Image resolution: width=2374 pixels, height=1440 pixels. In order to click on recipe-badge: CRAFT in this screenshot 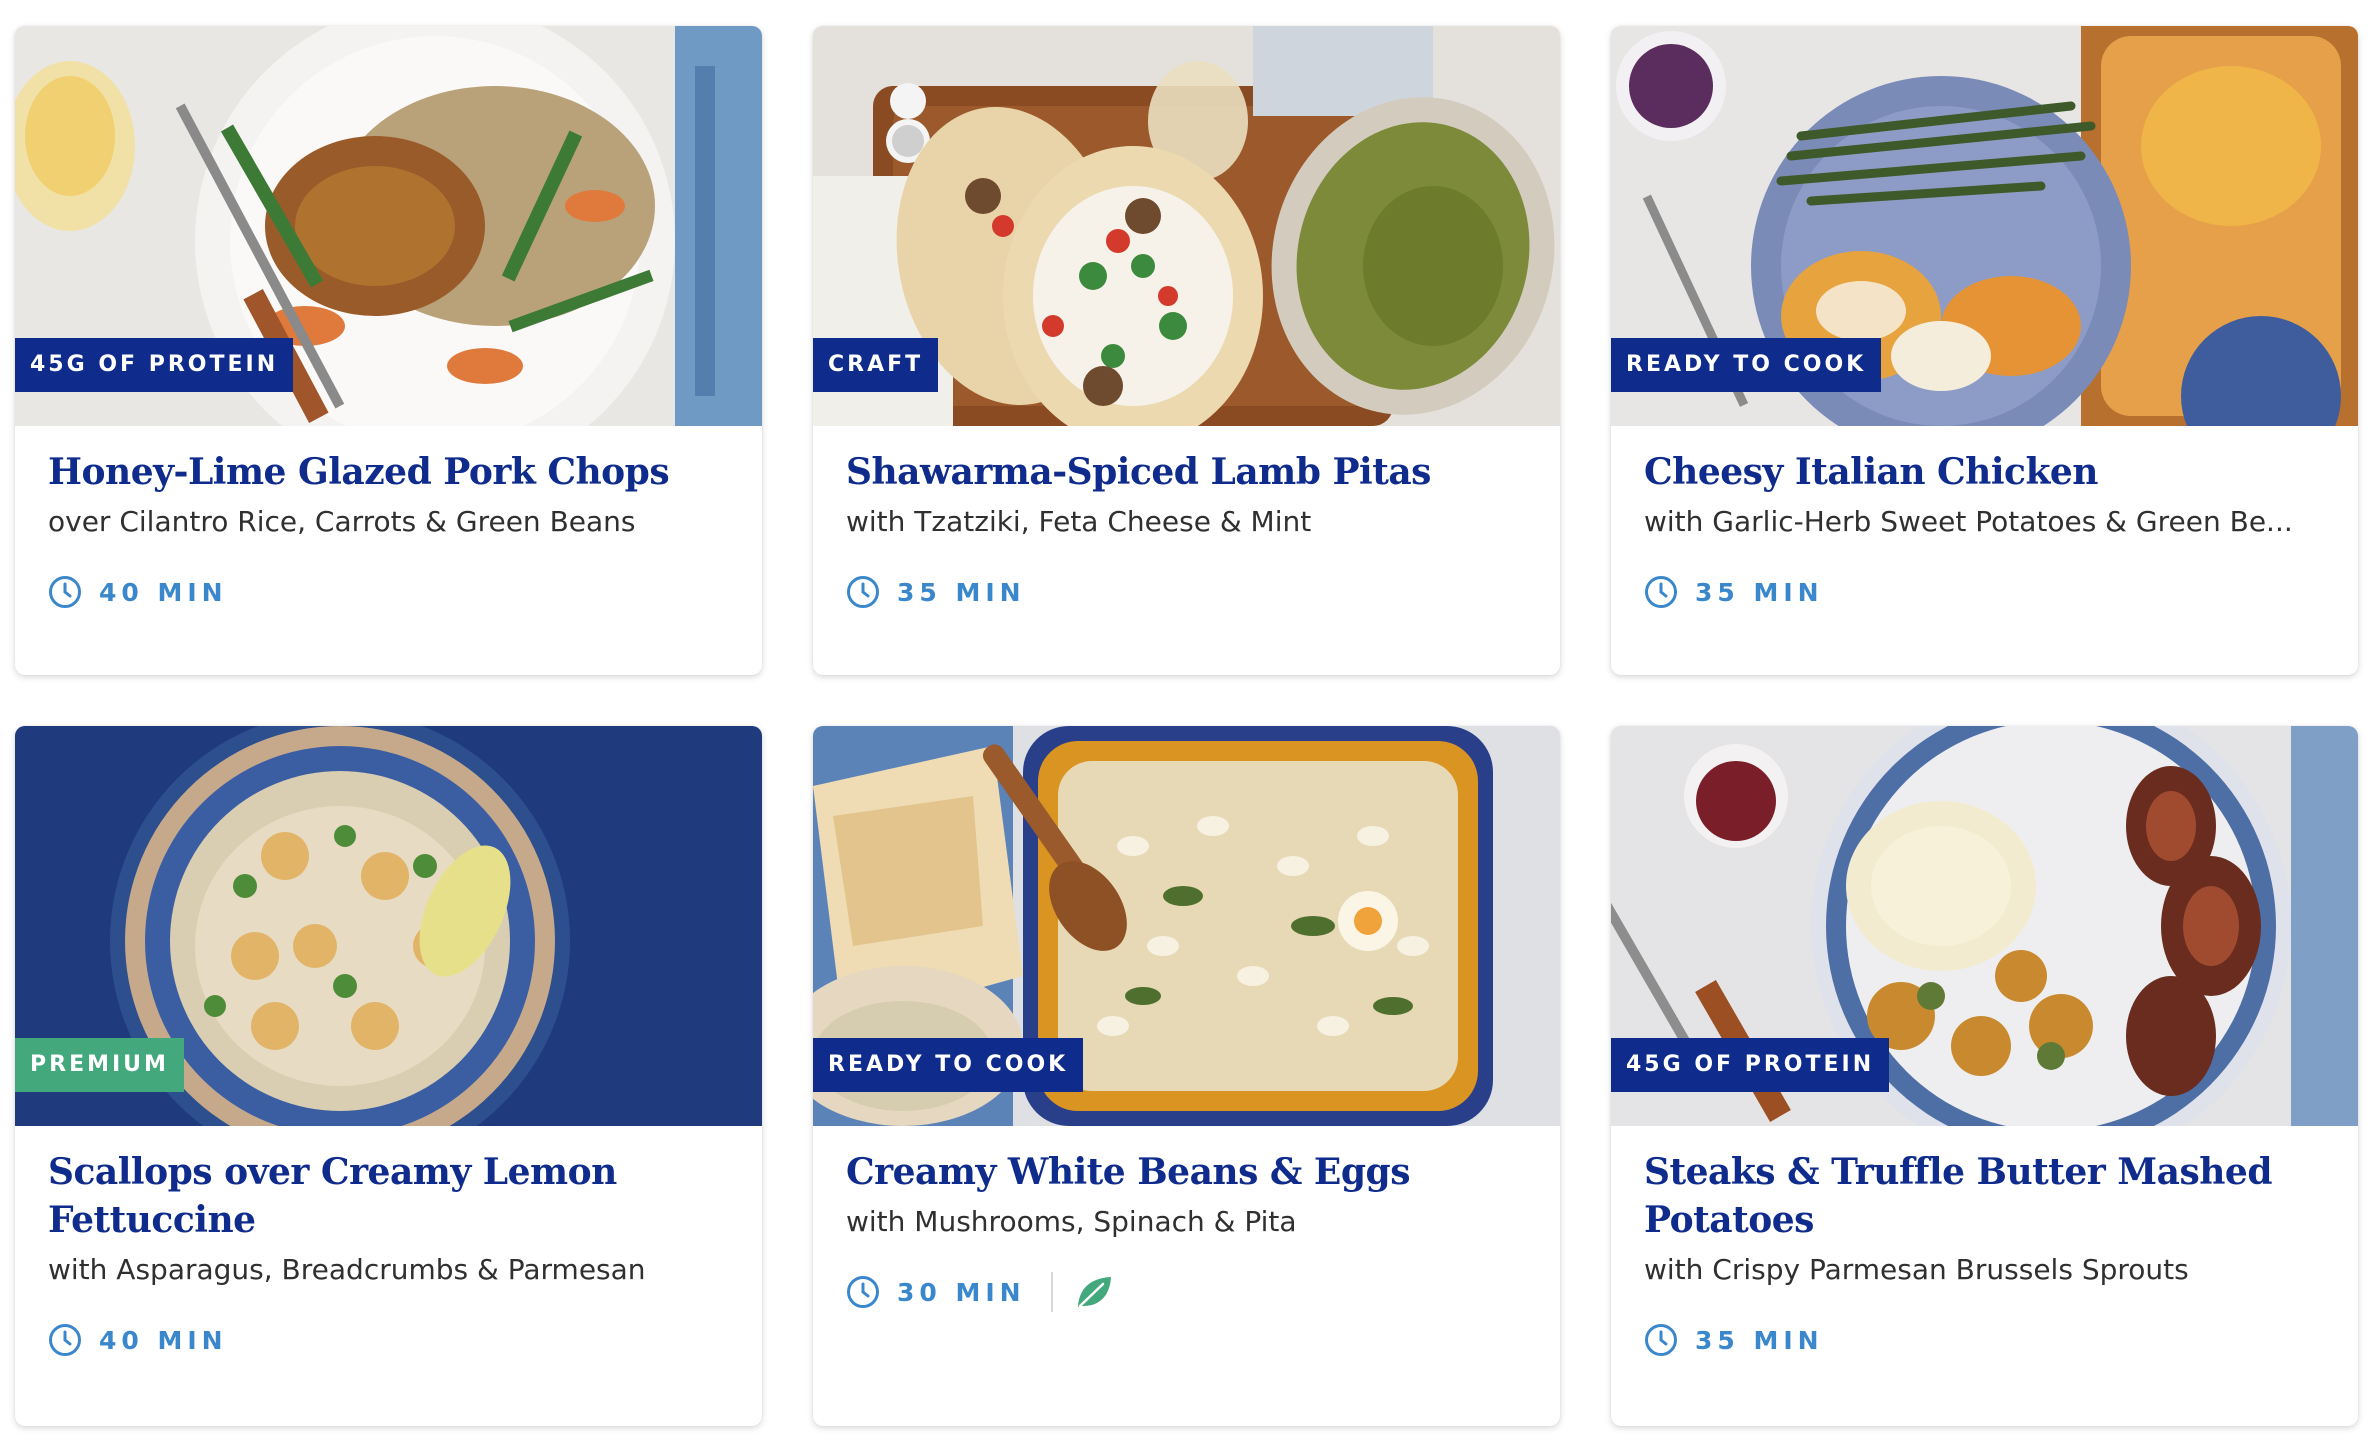, I will do `click(876, 365)`.